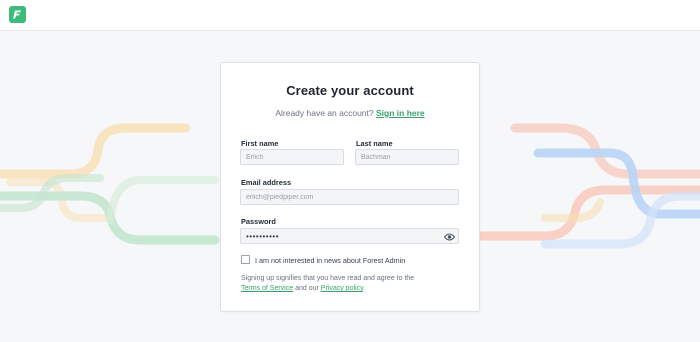 The height and width of the screenshot is (342, 700). I want to click on legal-and-text: and our, so click(307, 288).